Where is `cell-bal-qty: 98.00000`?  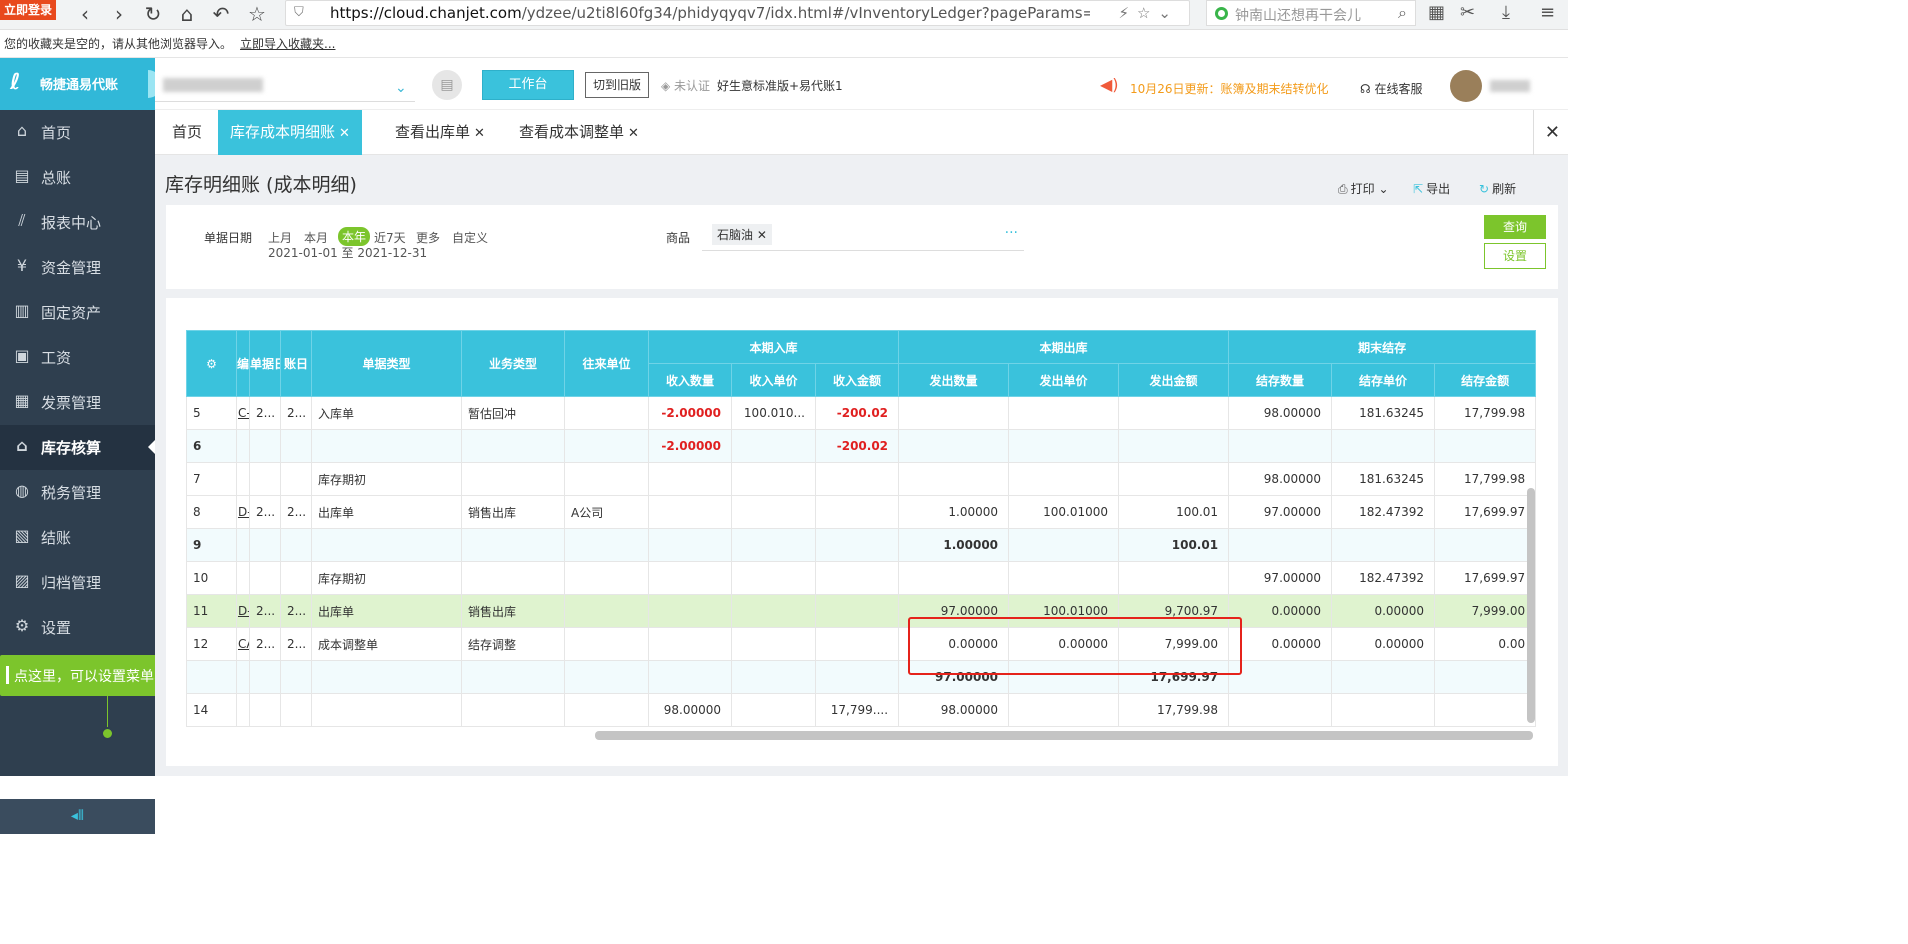
cell-bal-qty: 98.00000 is located at coordinates (1280, 479).